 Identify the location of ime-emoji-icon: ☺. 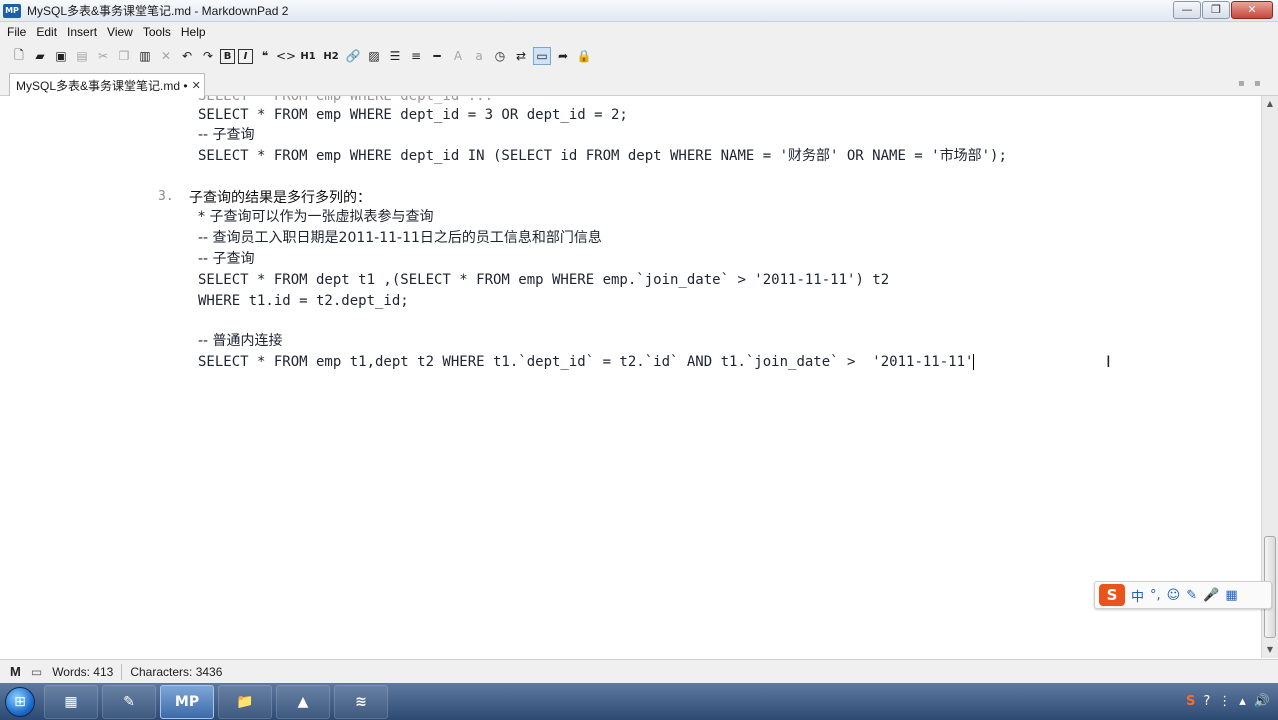
(1174, 595).